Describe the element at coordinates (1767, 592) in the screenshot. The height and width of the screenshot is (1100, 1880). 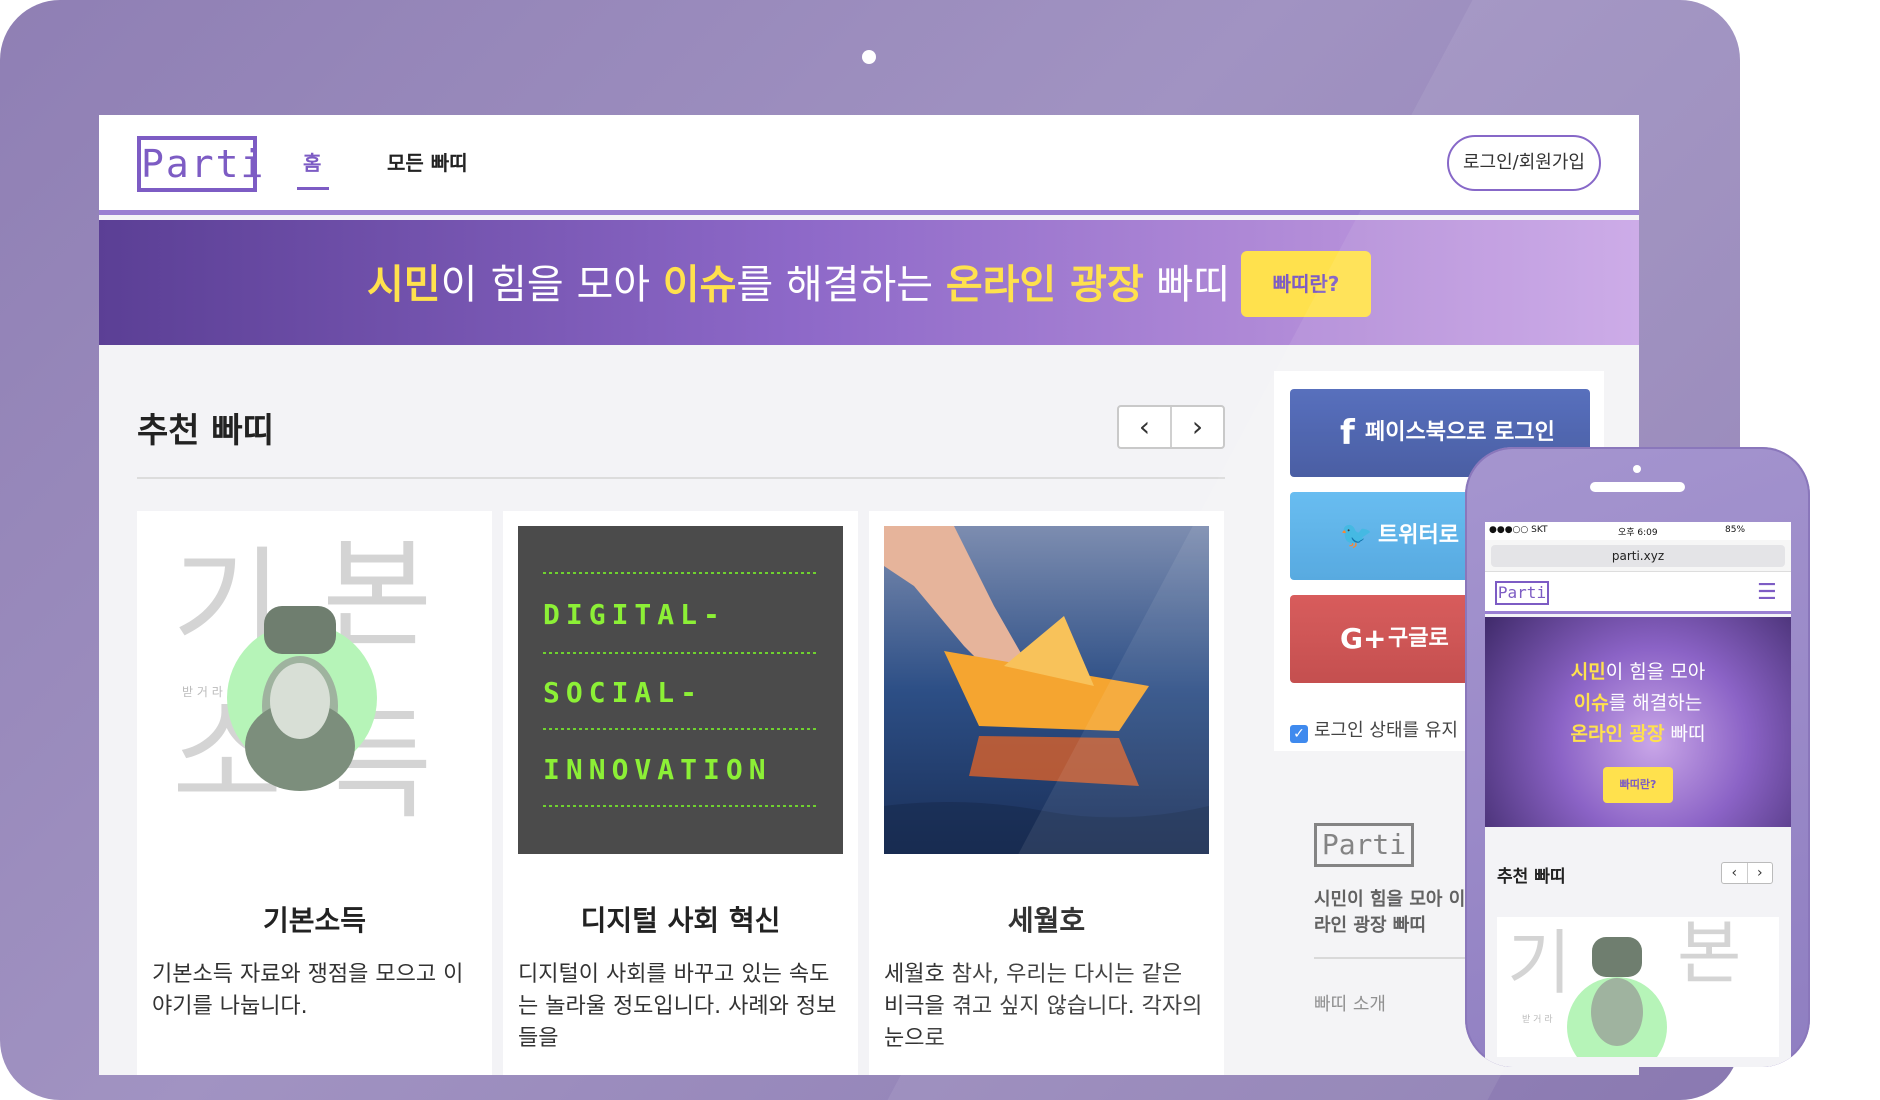
I see `hamburger-menu-icon: ☰` at that location.